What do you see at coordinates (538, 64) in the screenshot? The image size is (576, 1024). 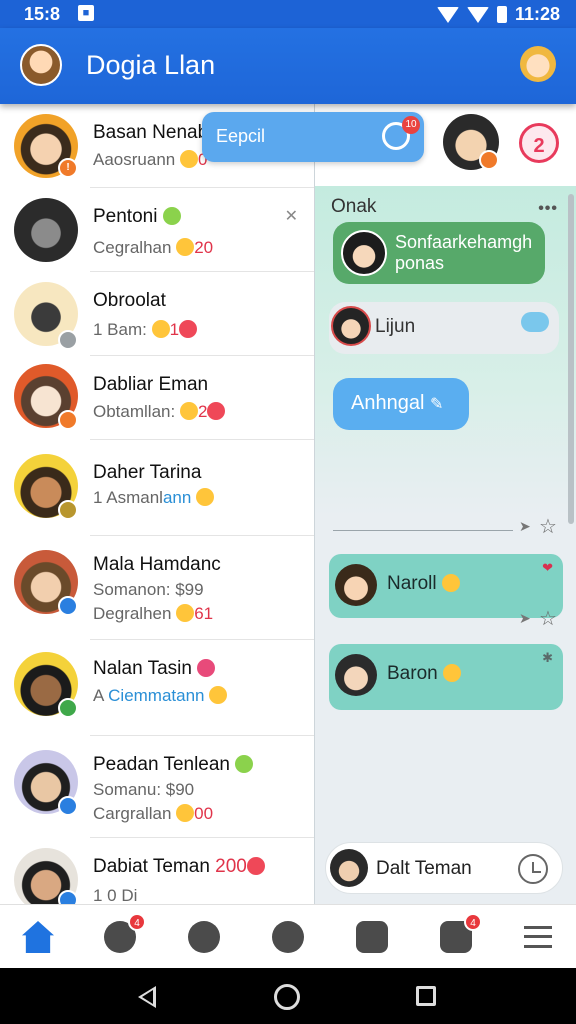 I see `profile-icon` at bounding box center [538, 64].